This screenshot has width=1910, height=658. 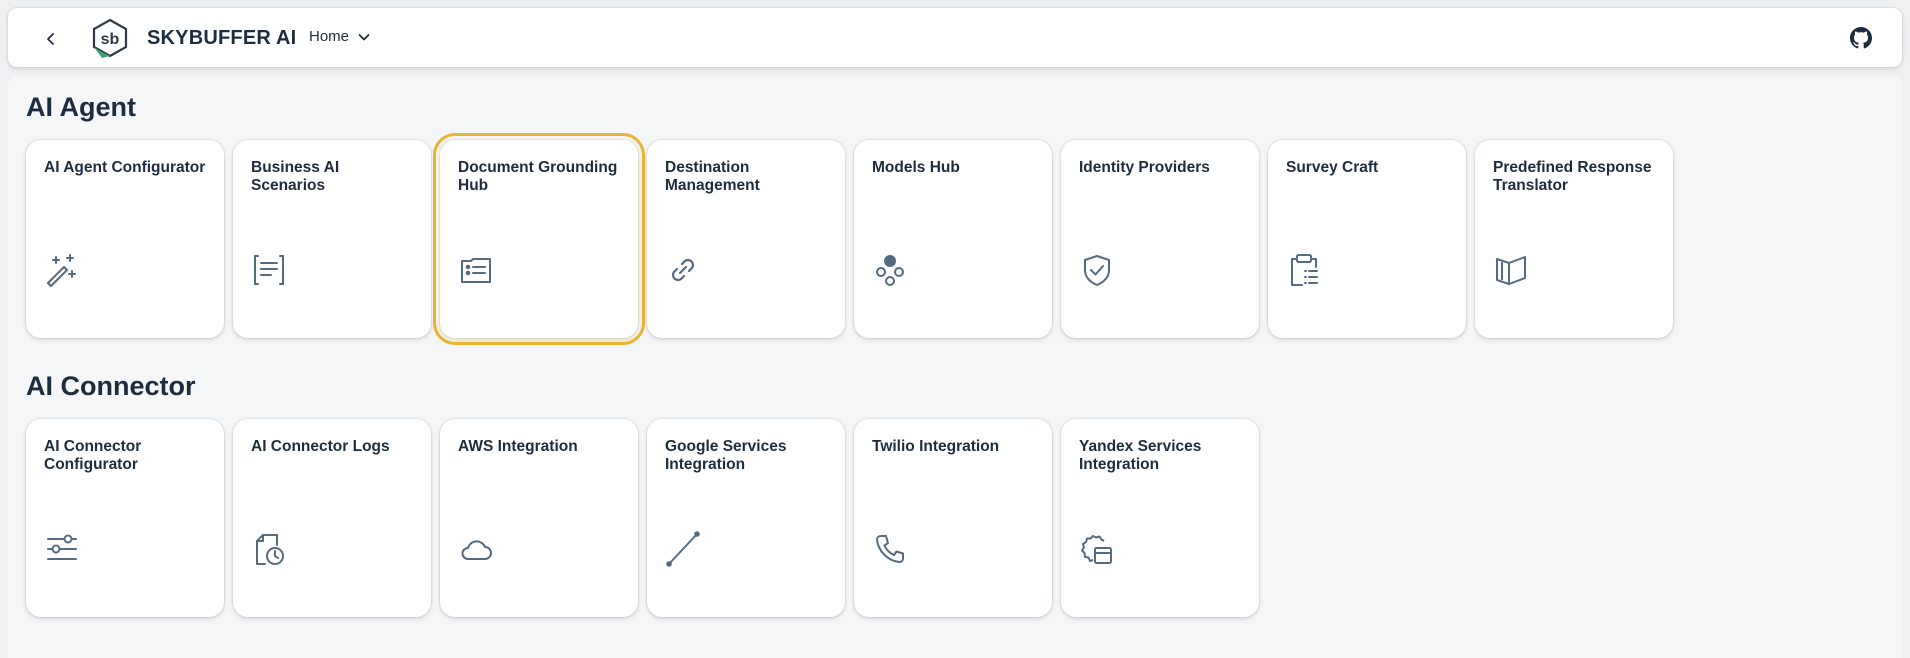 What do you see at coordinates (712, 176) in the screenshot?
I see `tile-title: Destination Management` at bounding box center [712, 176].